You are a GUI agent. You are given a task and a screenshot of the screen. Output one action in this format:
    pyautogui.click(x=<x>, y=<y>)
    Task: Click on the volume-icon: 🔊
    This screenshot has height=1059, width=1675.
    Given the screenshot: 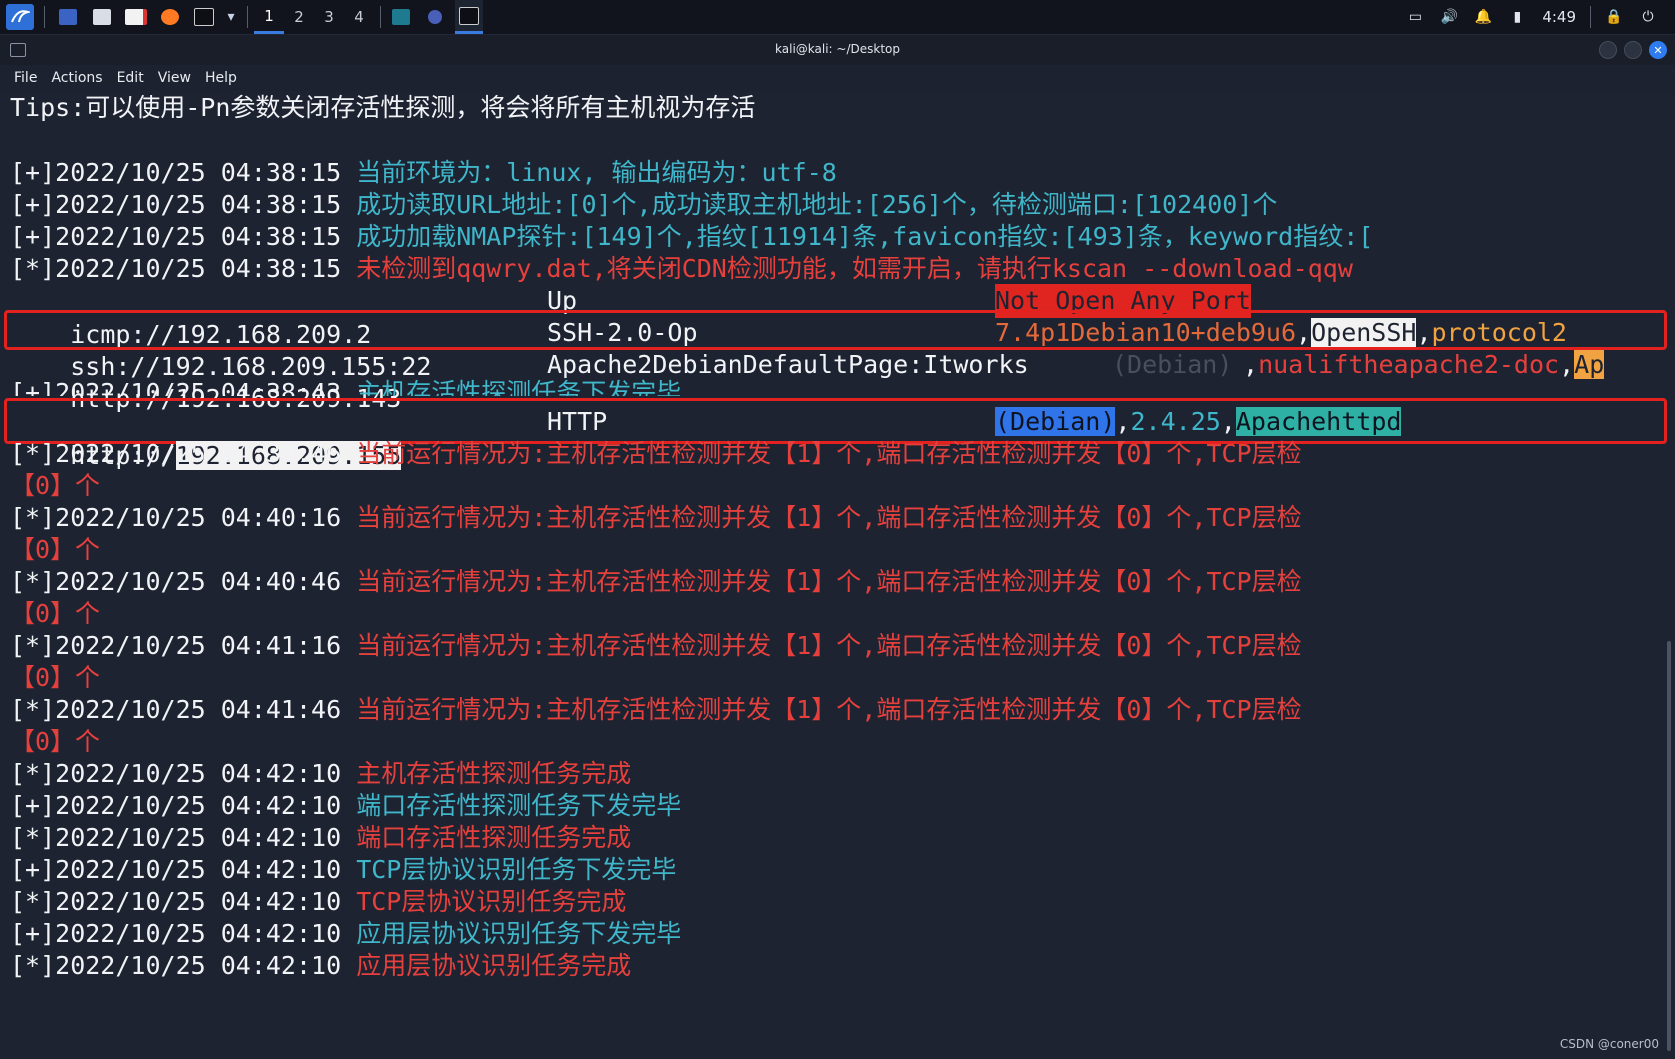 What is the action you would take?
    pyautogui.click(x=1449, y=17)
    